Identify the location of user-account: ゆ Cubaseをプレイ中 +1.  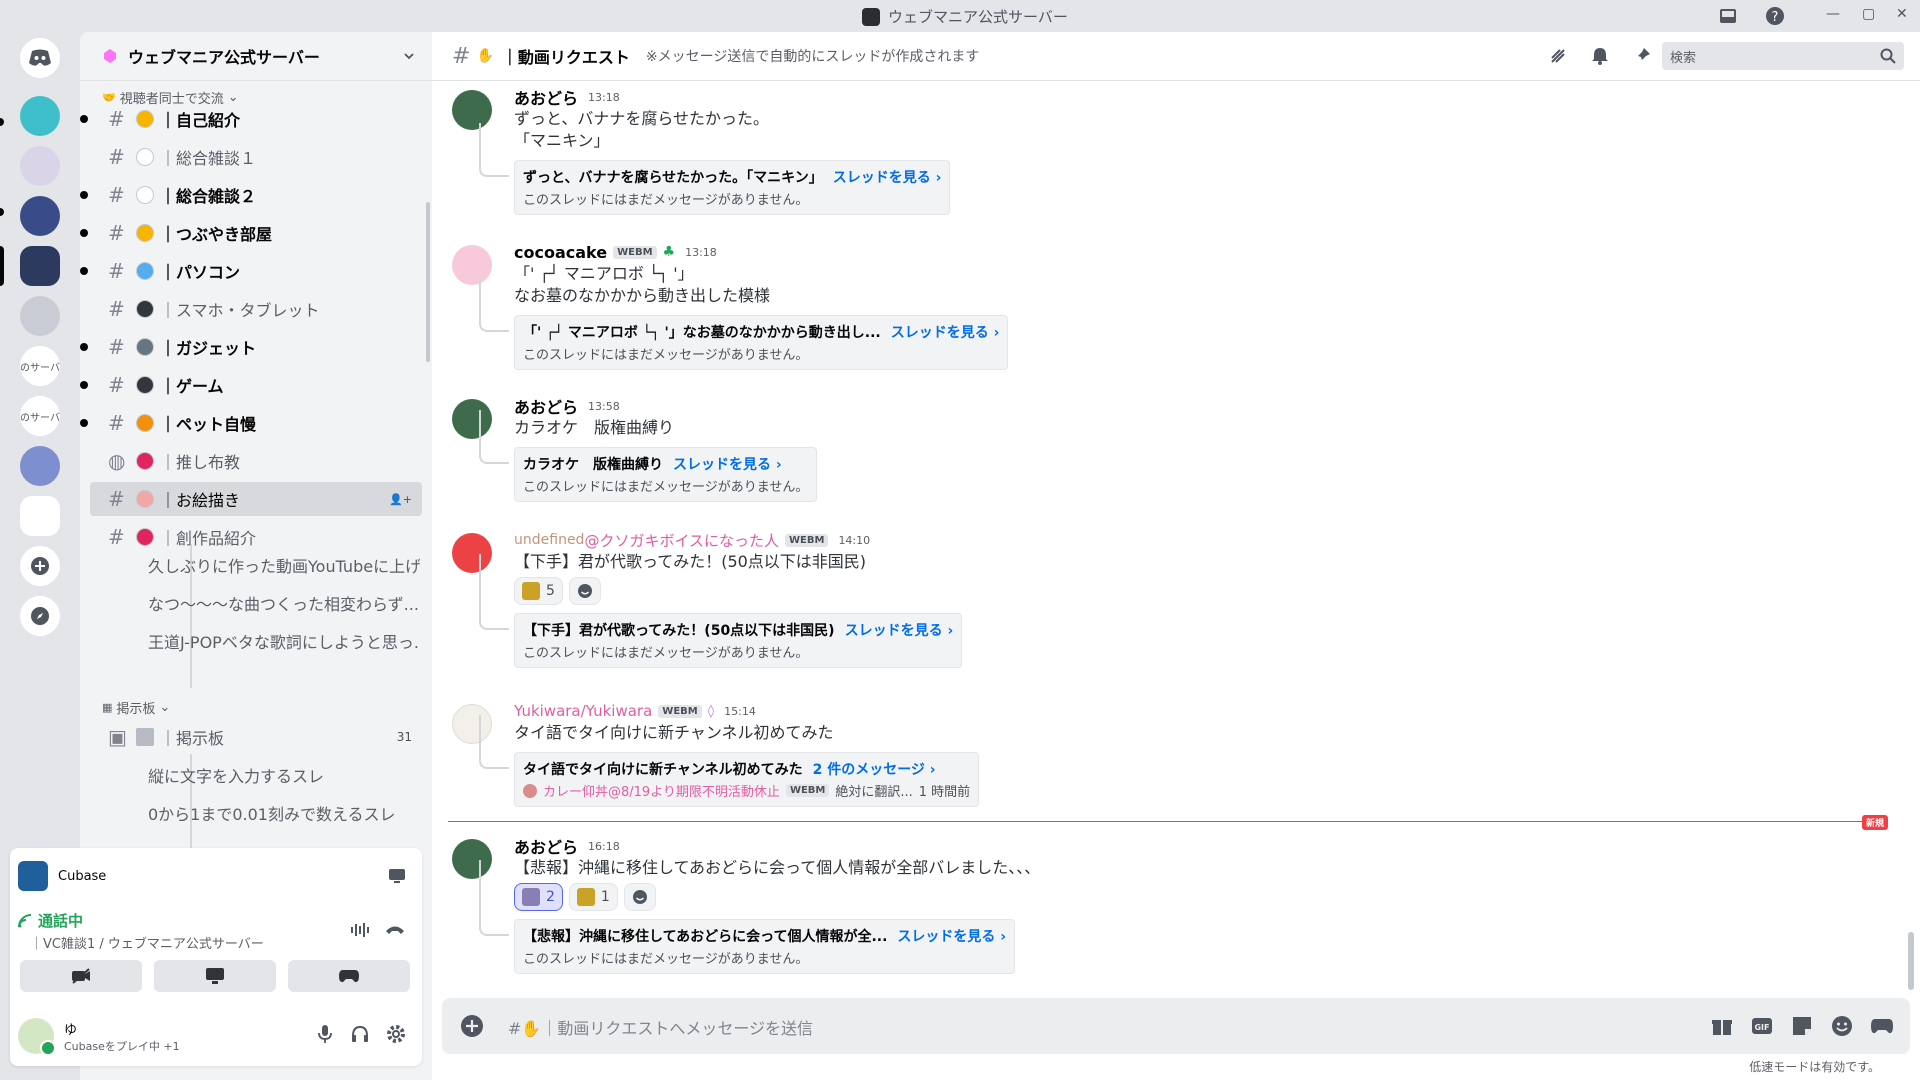
(216, 1036).